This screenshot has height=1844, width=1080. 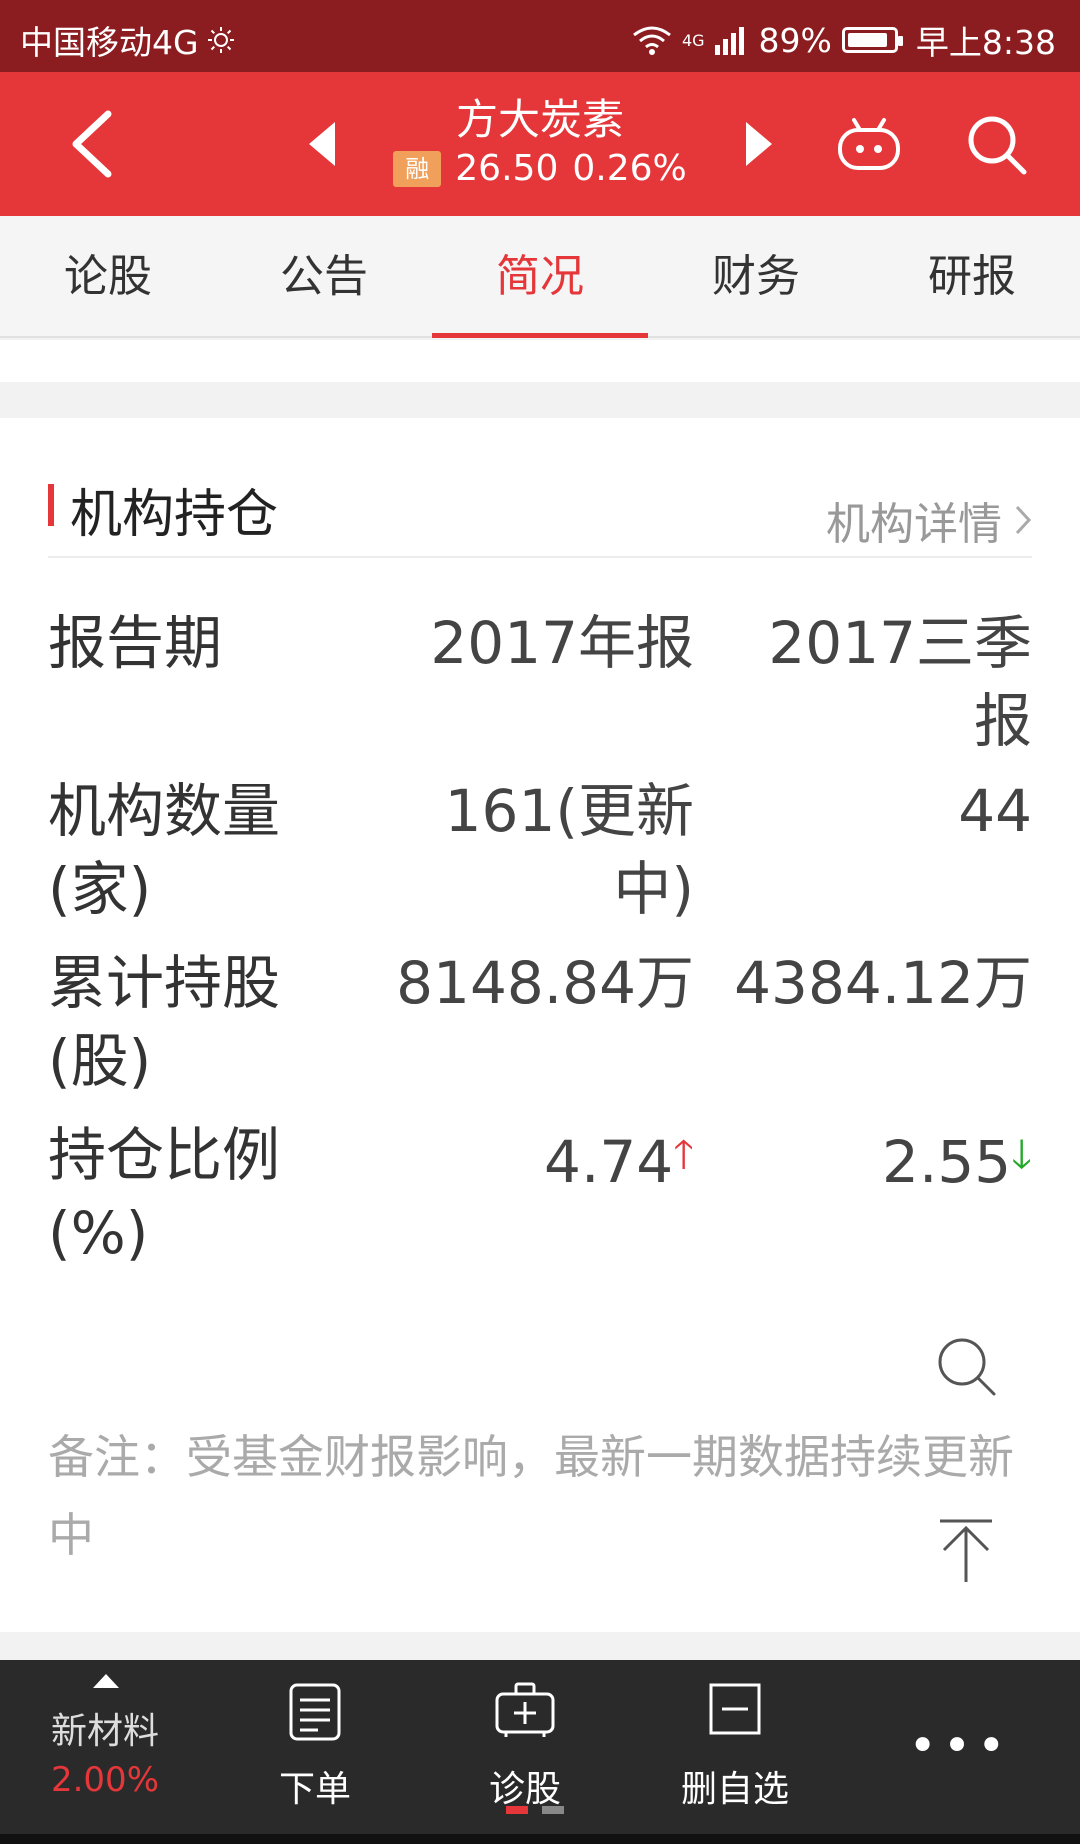 I want to click on stock-quote: 融 26.50 0.26%, so click(x=540, y=168).